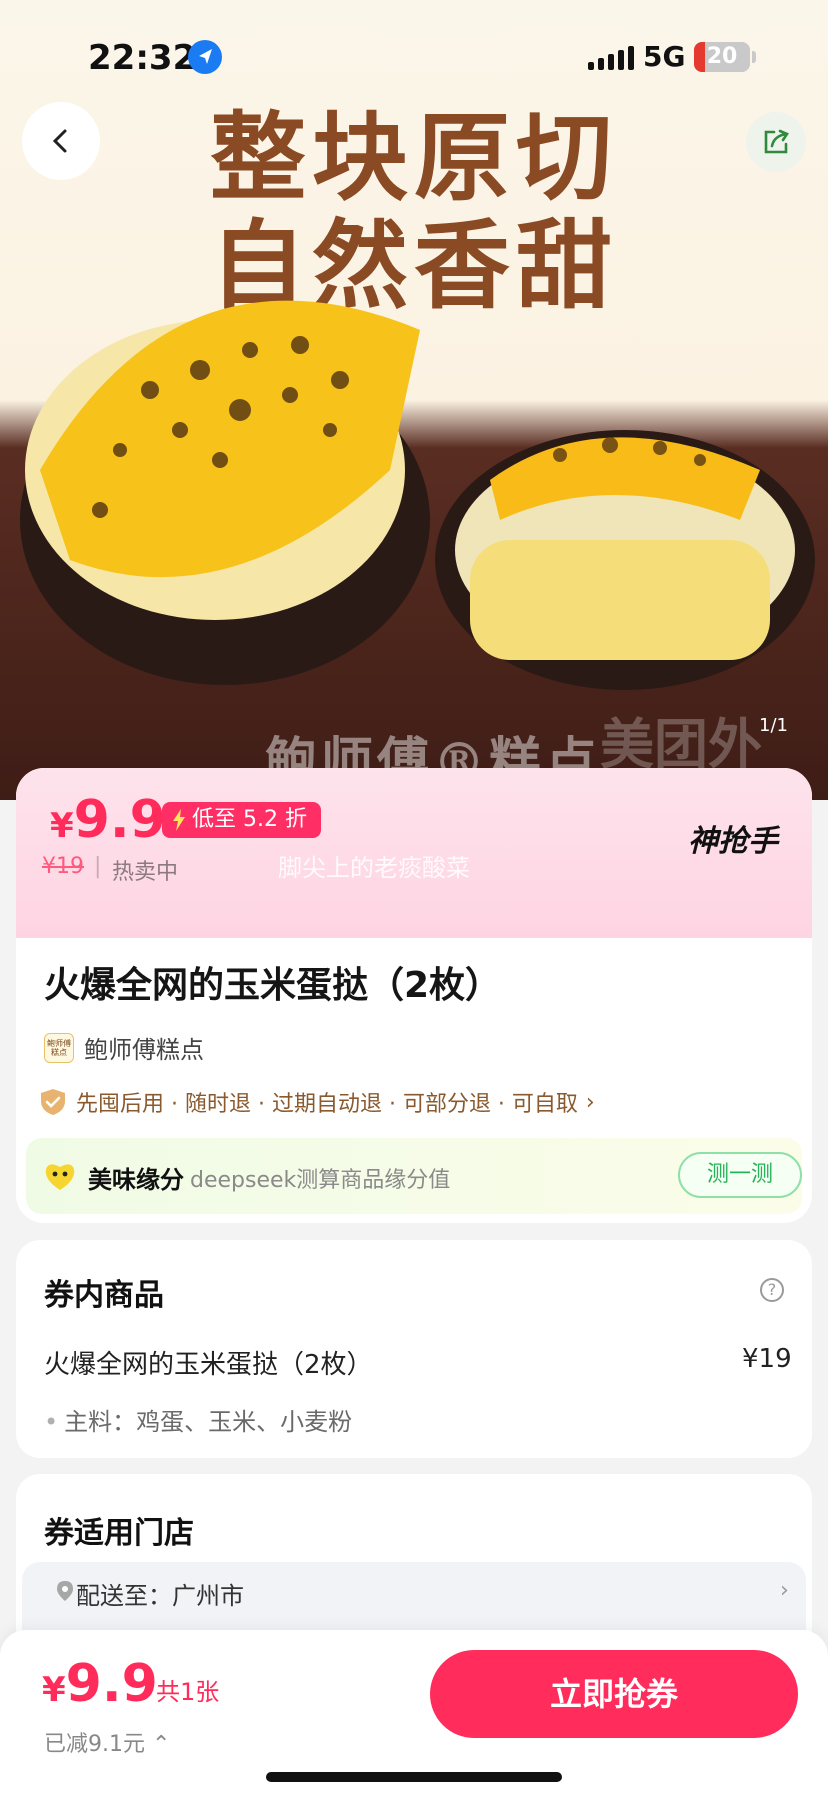  I want to click on comment-overlay: 脚尖上的老痰酸菜, so click(374, 868).